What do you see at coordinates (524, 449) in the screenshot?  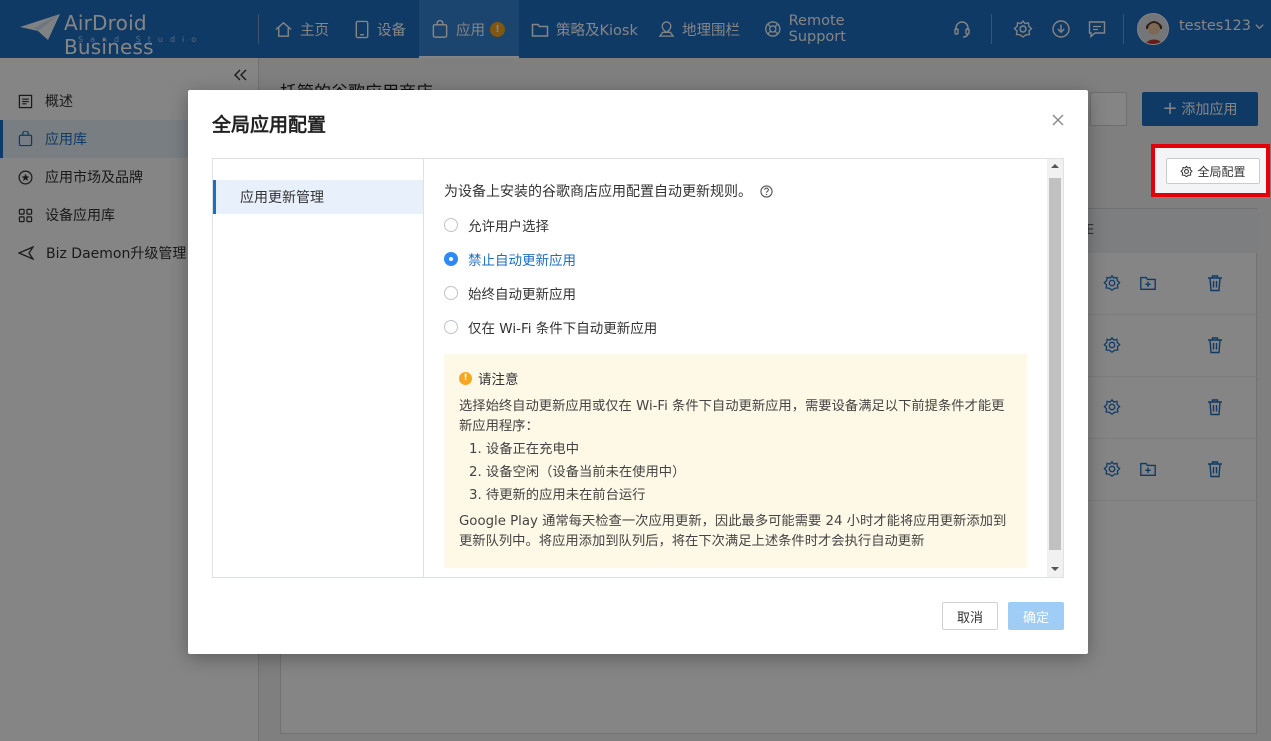 I see `notice-list-item: 1. 设备正在充电中` at bounding box center [524, 449].